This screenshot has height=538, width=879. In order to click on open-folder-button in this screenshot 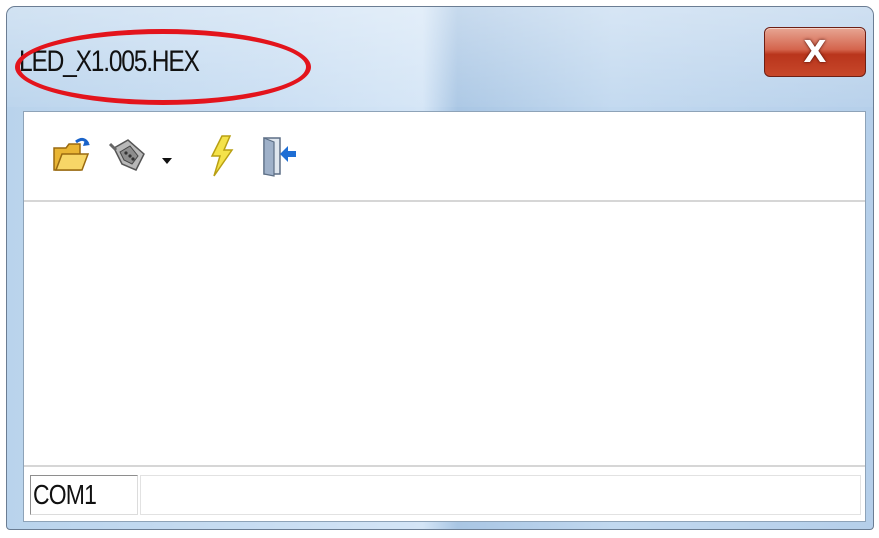, I will do `click(72, 156)`.